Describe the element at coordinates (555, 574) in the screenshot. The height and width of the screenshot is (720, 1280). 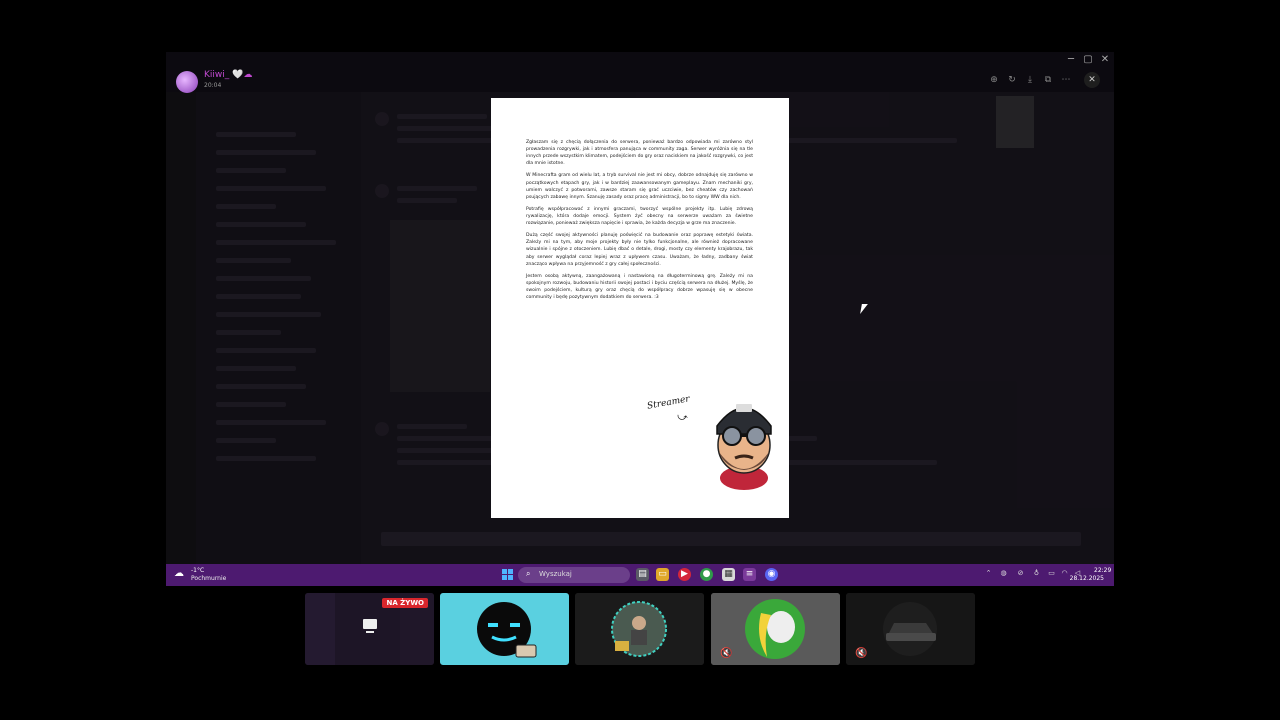
I see `search-placeholder: Wyszukaj` at that location.